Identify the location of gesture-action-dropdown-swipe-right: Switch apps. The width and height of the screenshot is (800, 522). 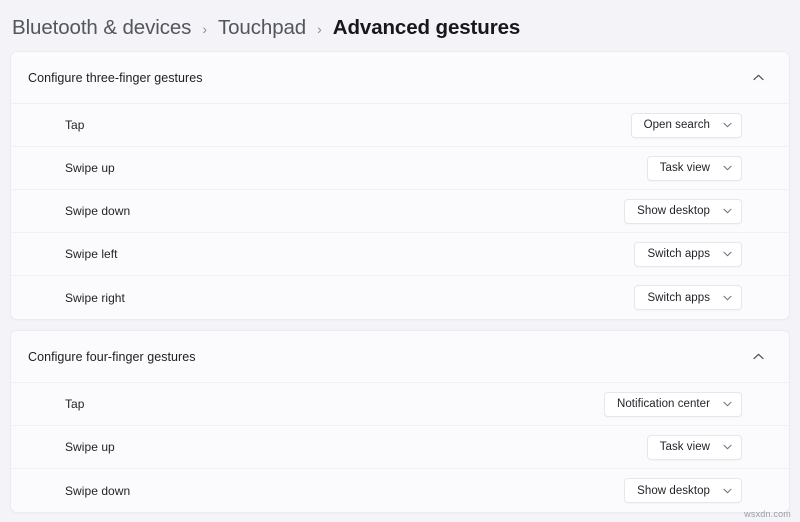
(688, 297).